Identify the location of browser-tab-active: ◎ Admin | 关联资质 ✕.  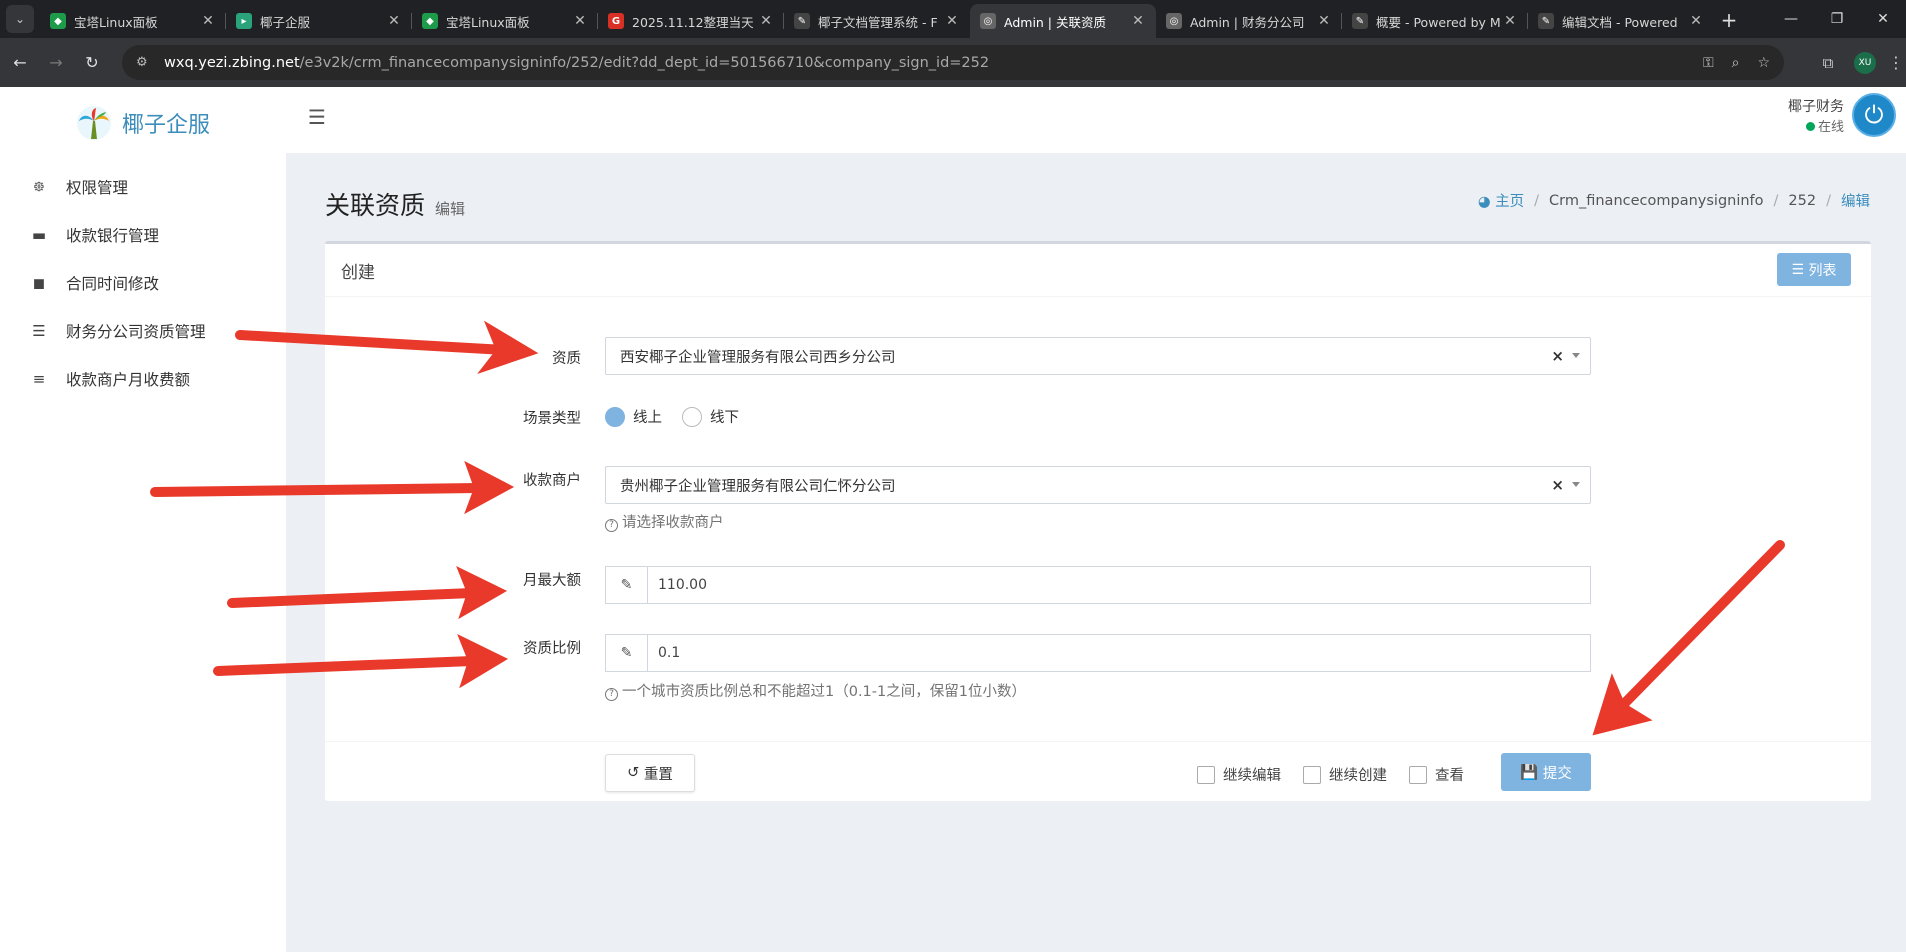
(1063, 21).